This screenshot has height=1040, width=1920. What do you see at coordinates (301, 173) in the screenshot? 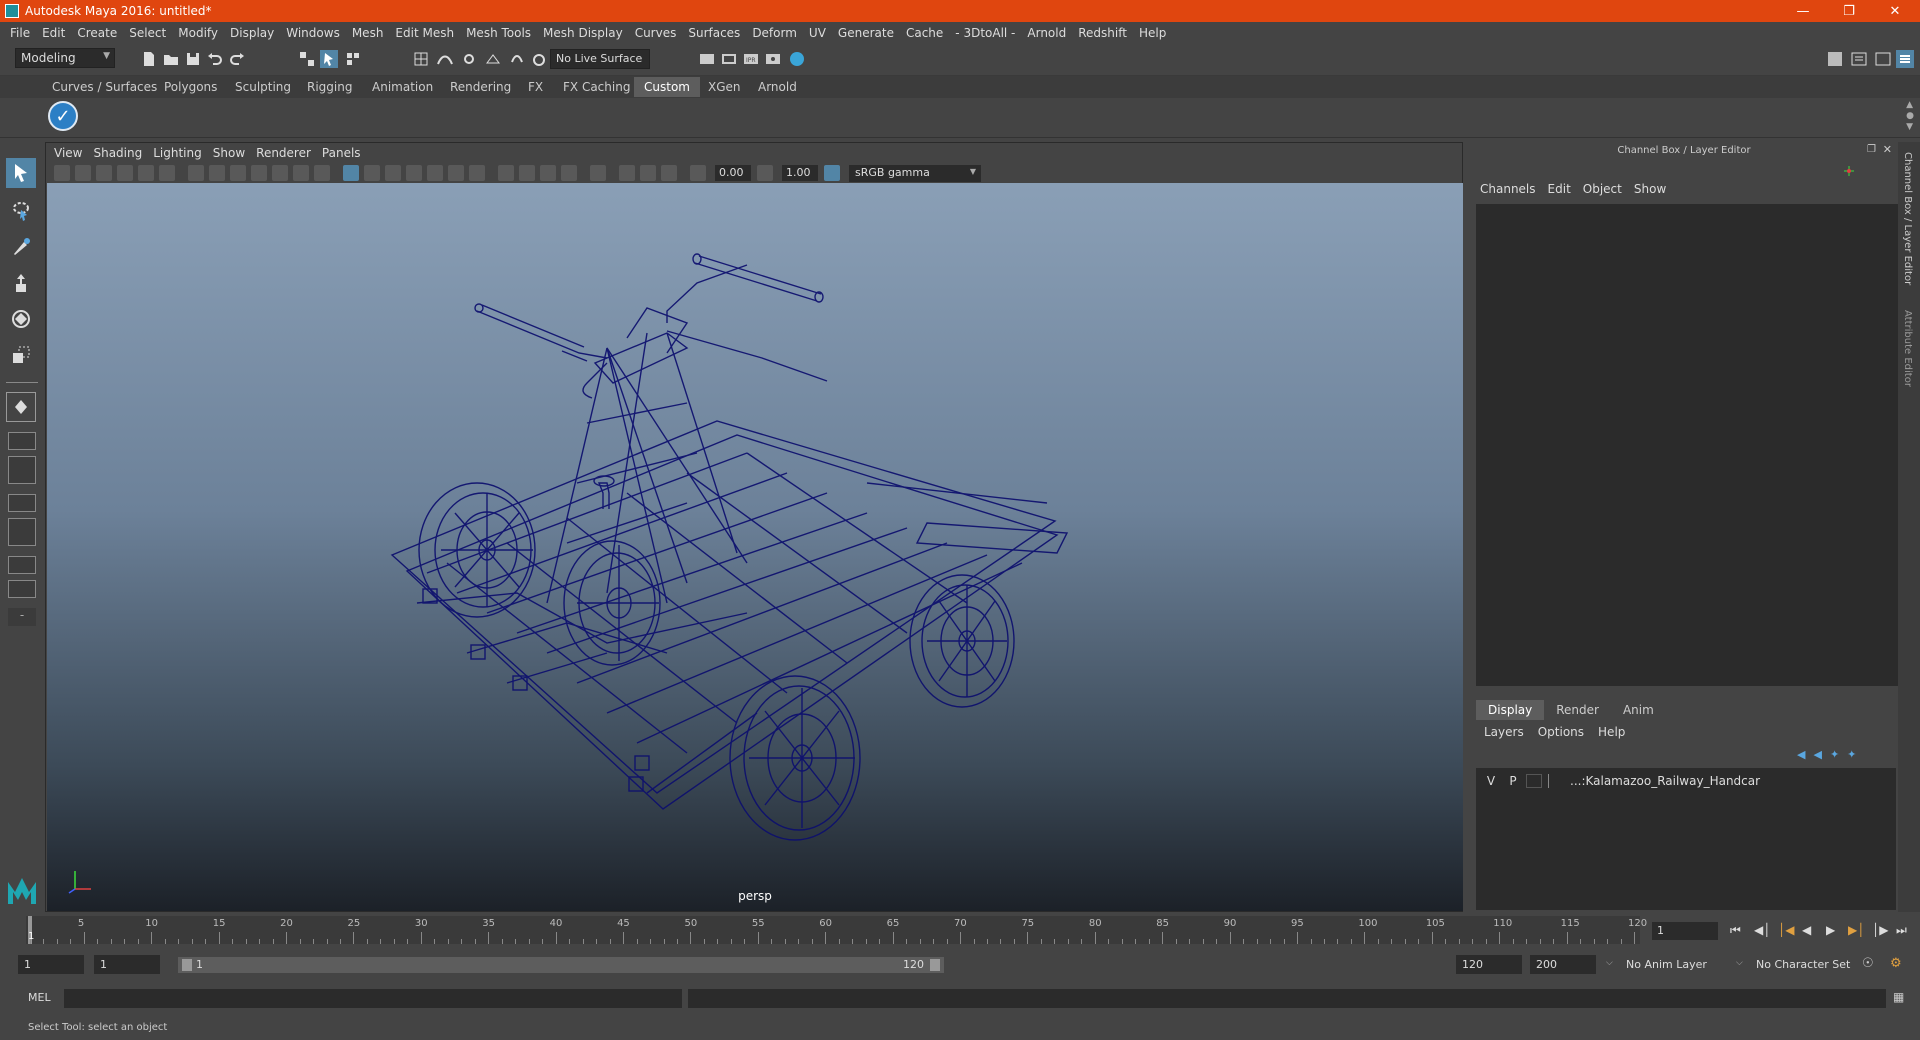
I see `safe-action-icon` at bounding box center [301, 173].